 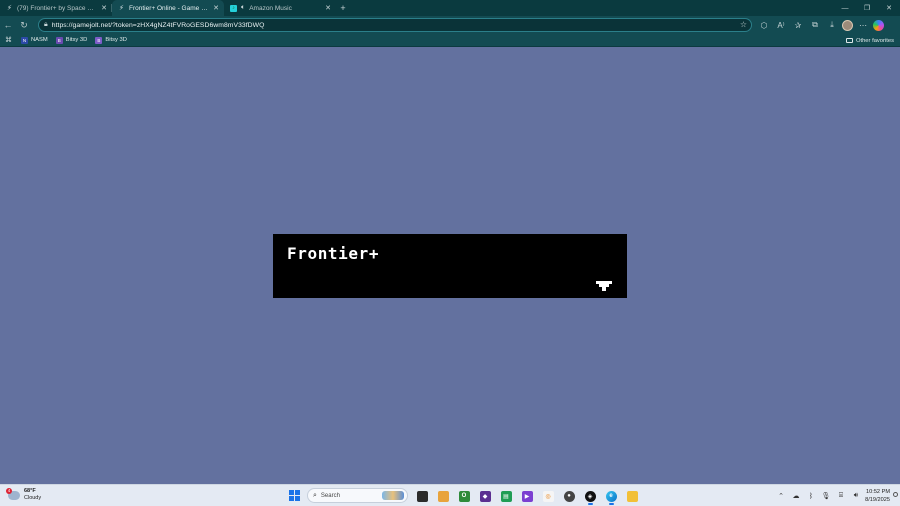 I want to click on weather-widget: 4 68°F Cloudy, so click(x=23, y=494).